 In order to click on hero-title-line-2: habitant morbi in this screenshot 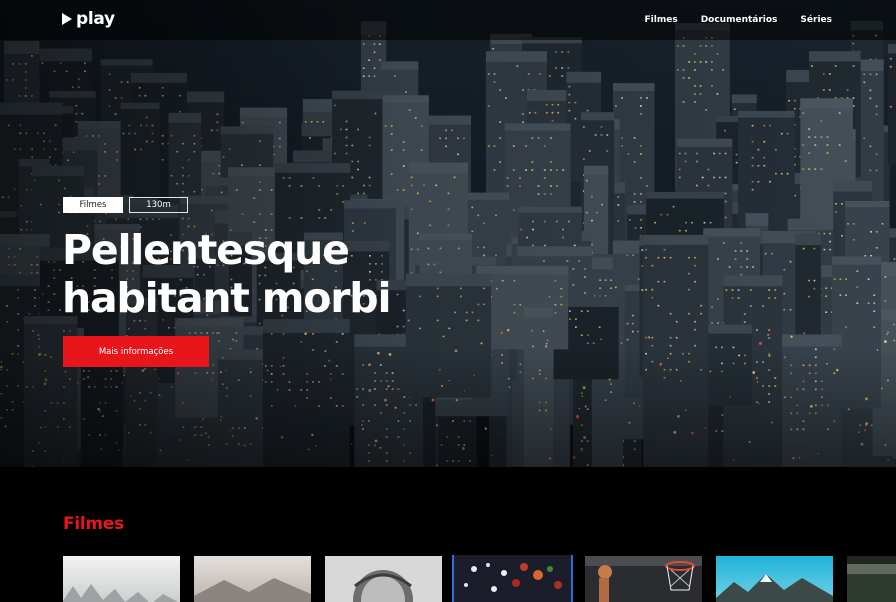, I will do `click(226, 298)`.